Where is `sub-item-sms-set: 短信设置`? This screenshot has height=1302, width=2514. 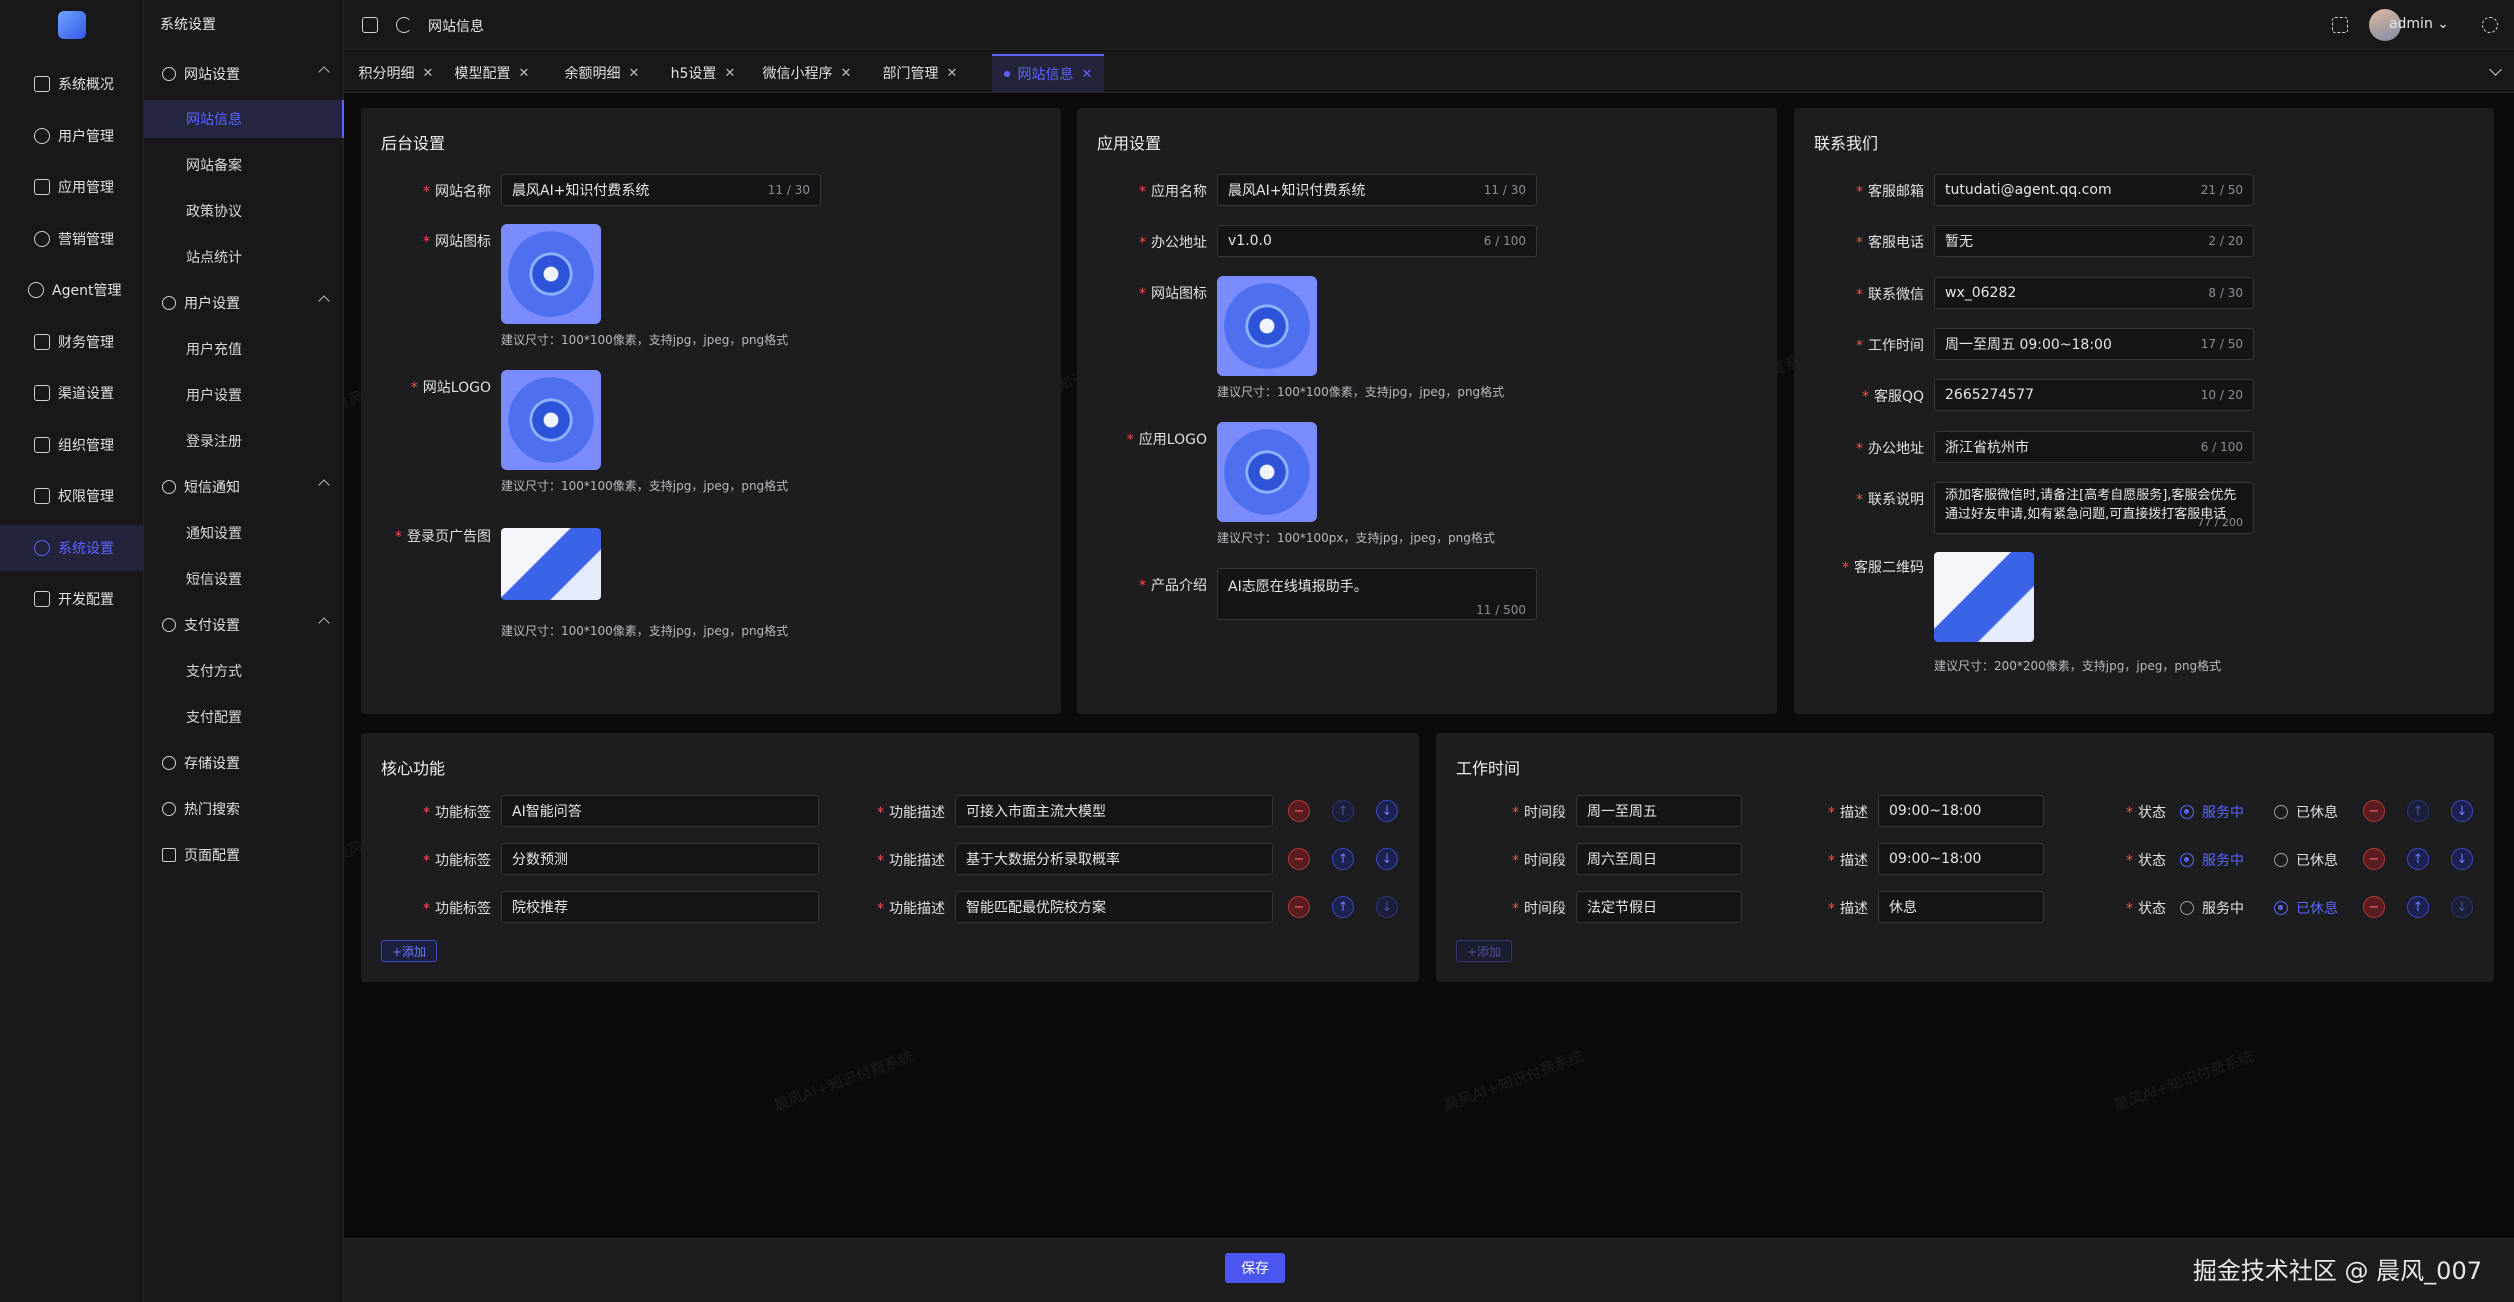
sub-item-sms-set: 短信设置 is located at coordinates (244, 579).